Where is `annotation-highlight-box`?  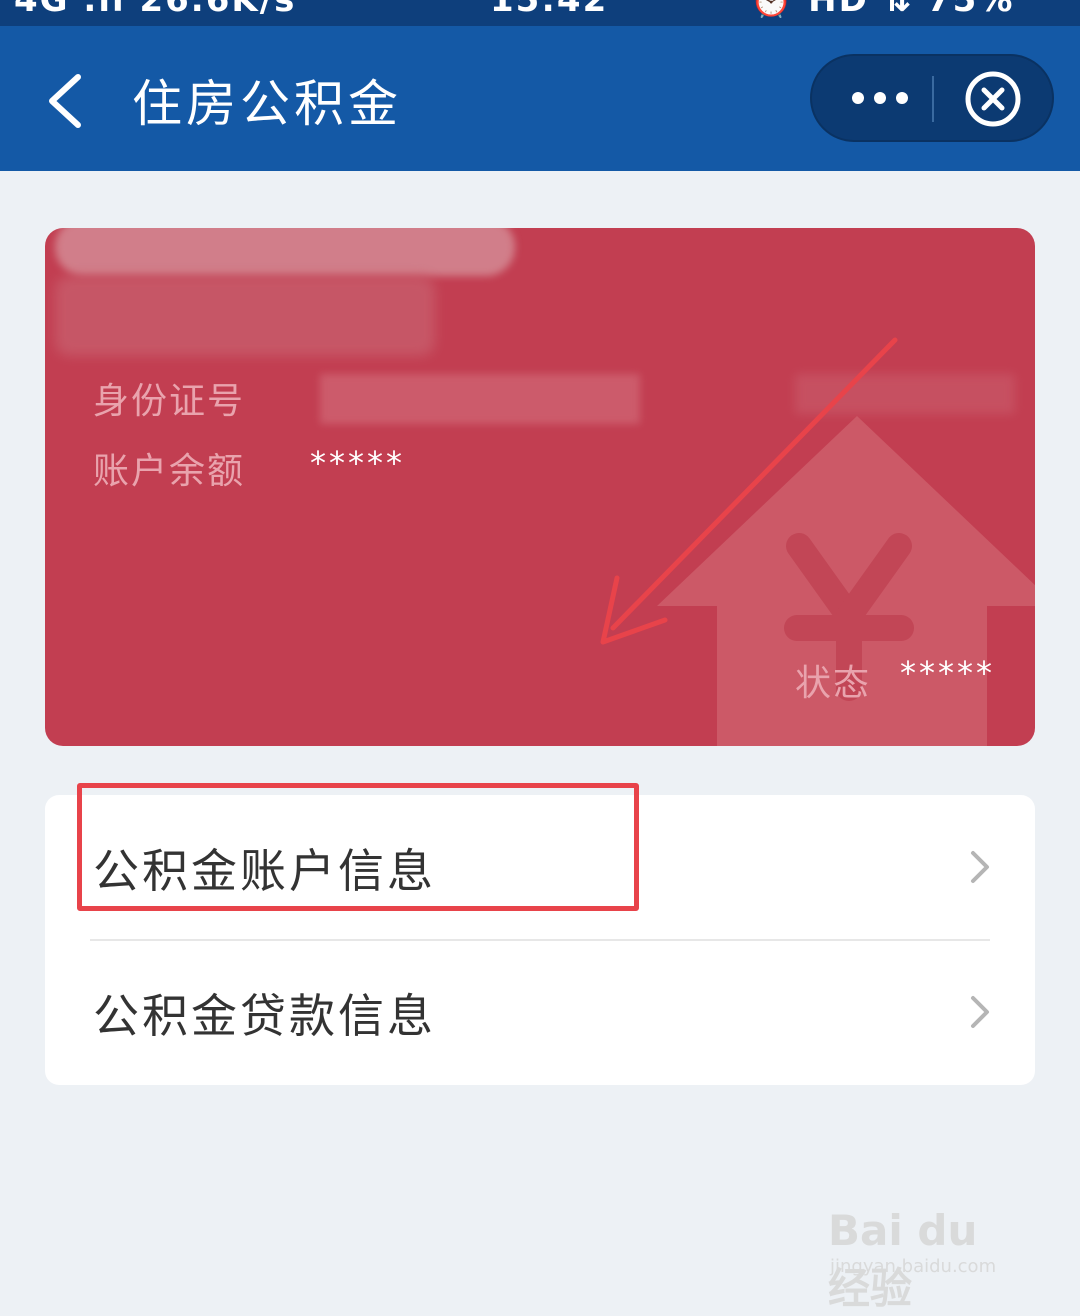 annotation-highlight-box is located at coordinates (358, 847).